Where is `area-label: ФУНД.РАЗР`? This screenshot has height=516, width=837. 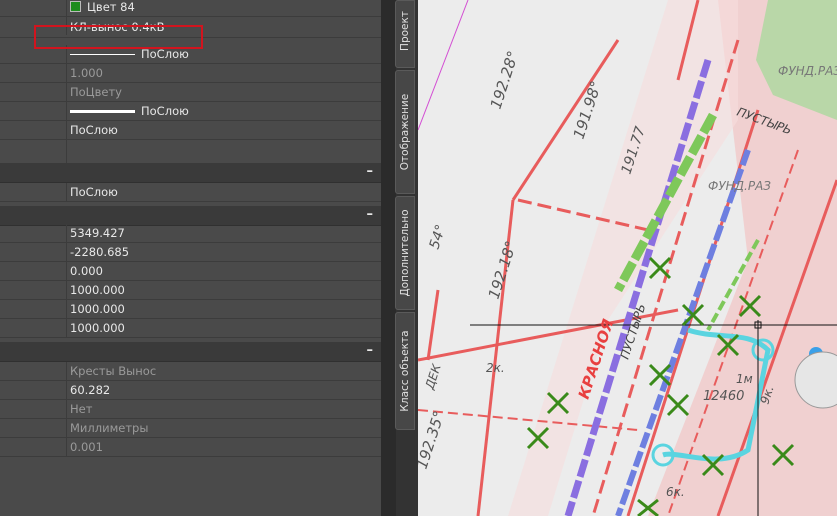 area-label: ФУНД.РАЗР is located at coordinates (807, 71).